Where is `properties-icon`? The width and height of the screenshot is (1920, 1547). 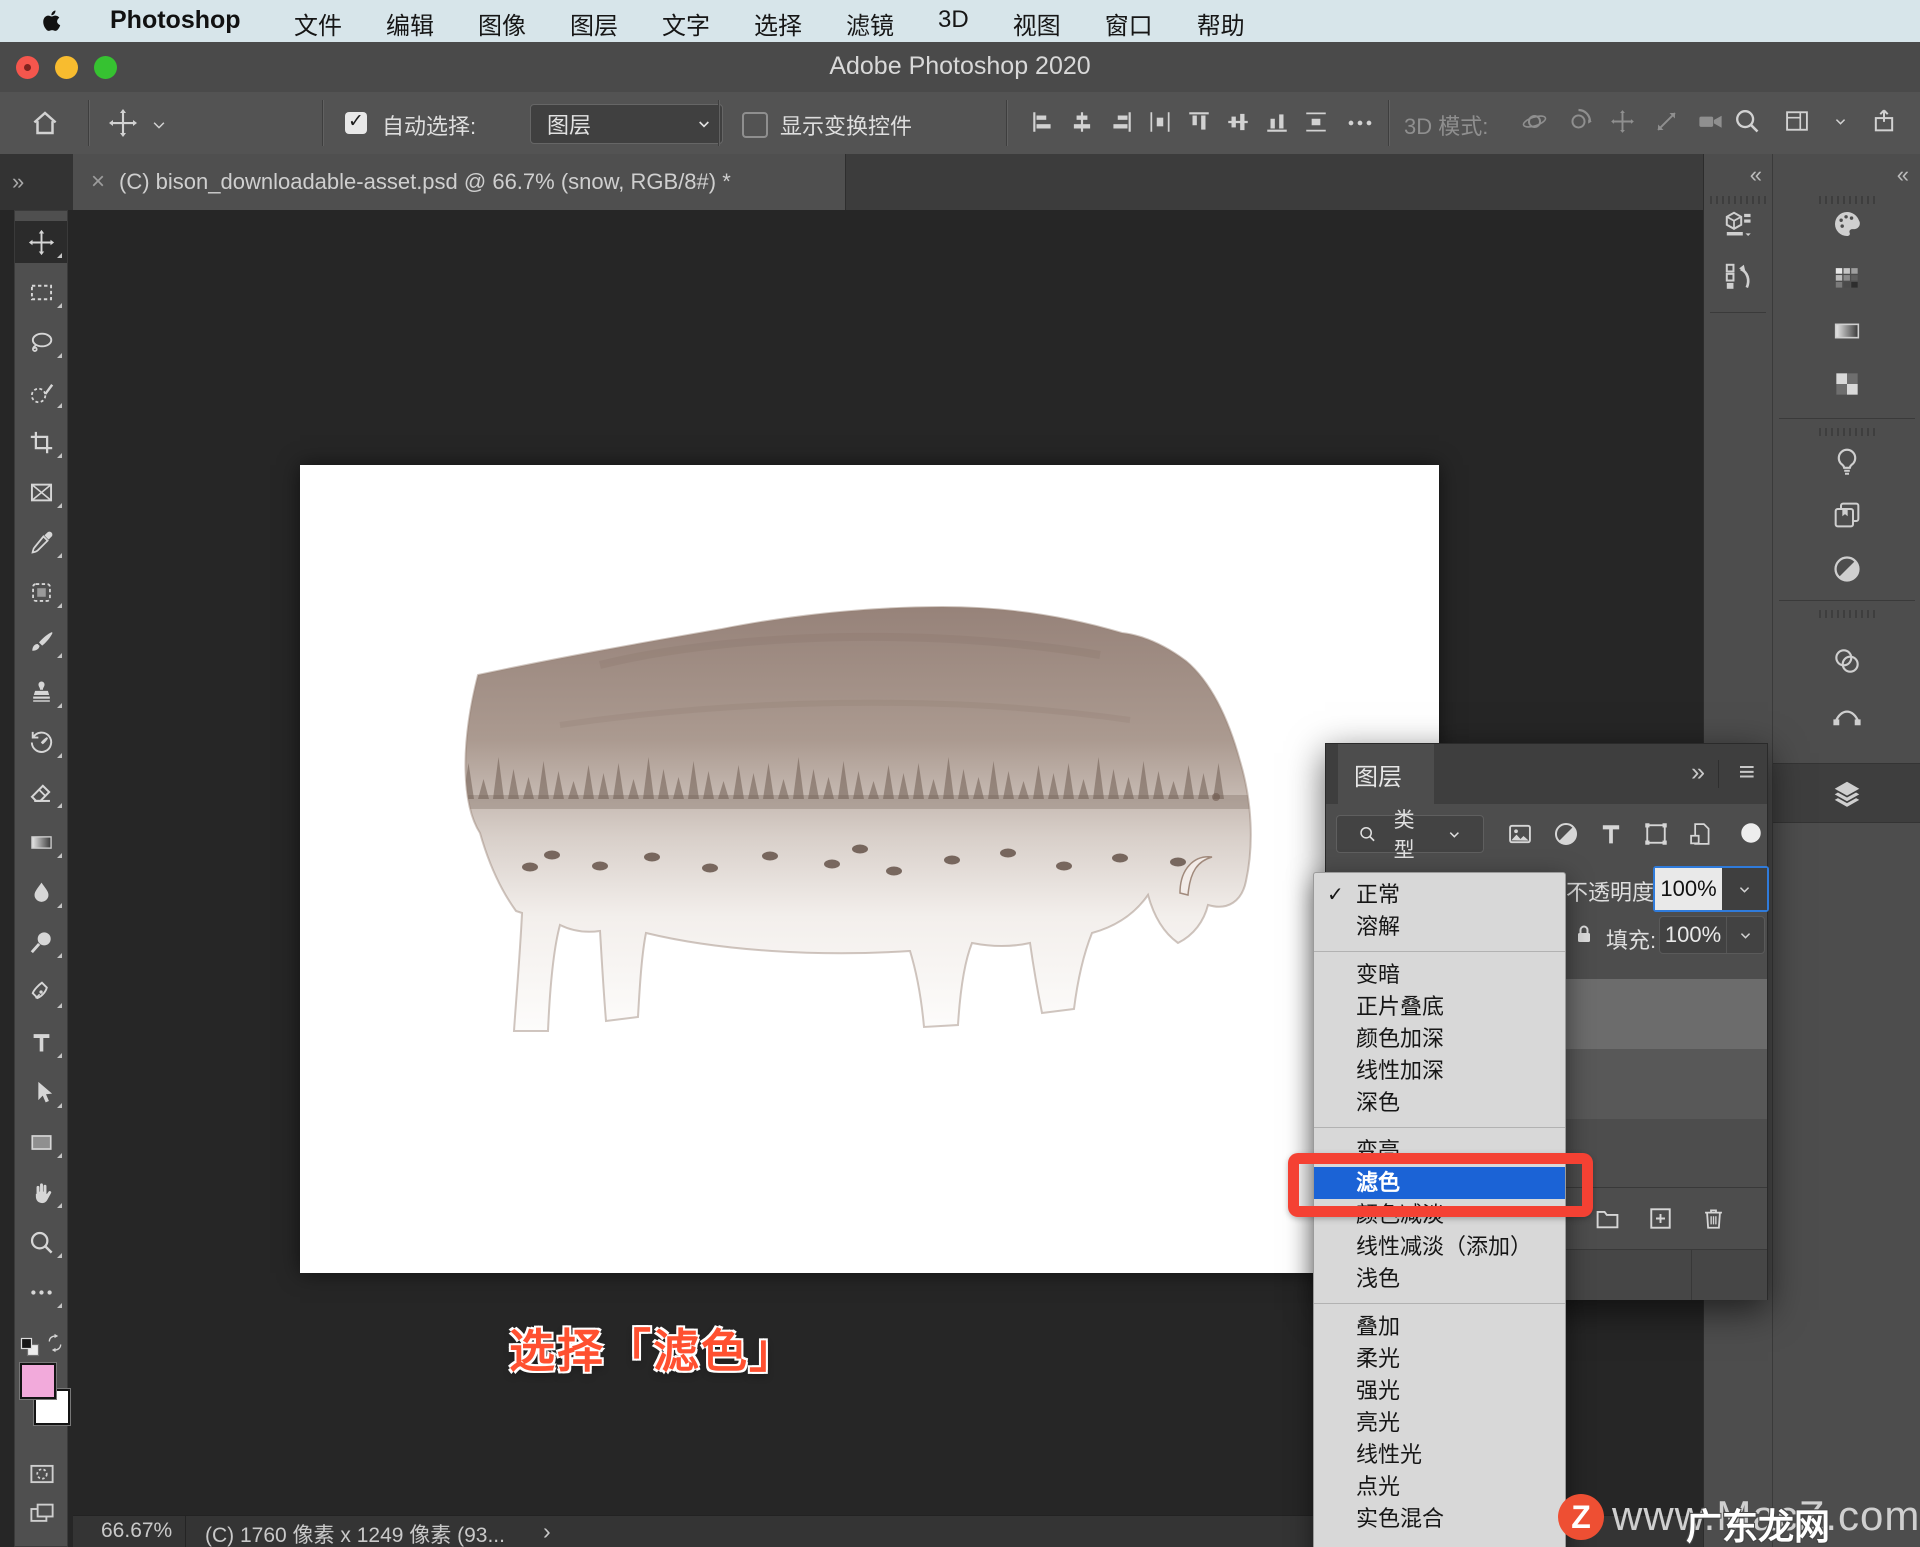 properties-icon is located at coordinates (1738, 224).